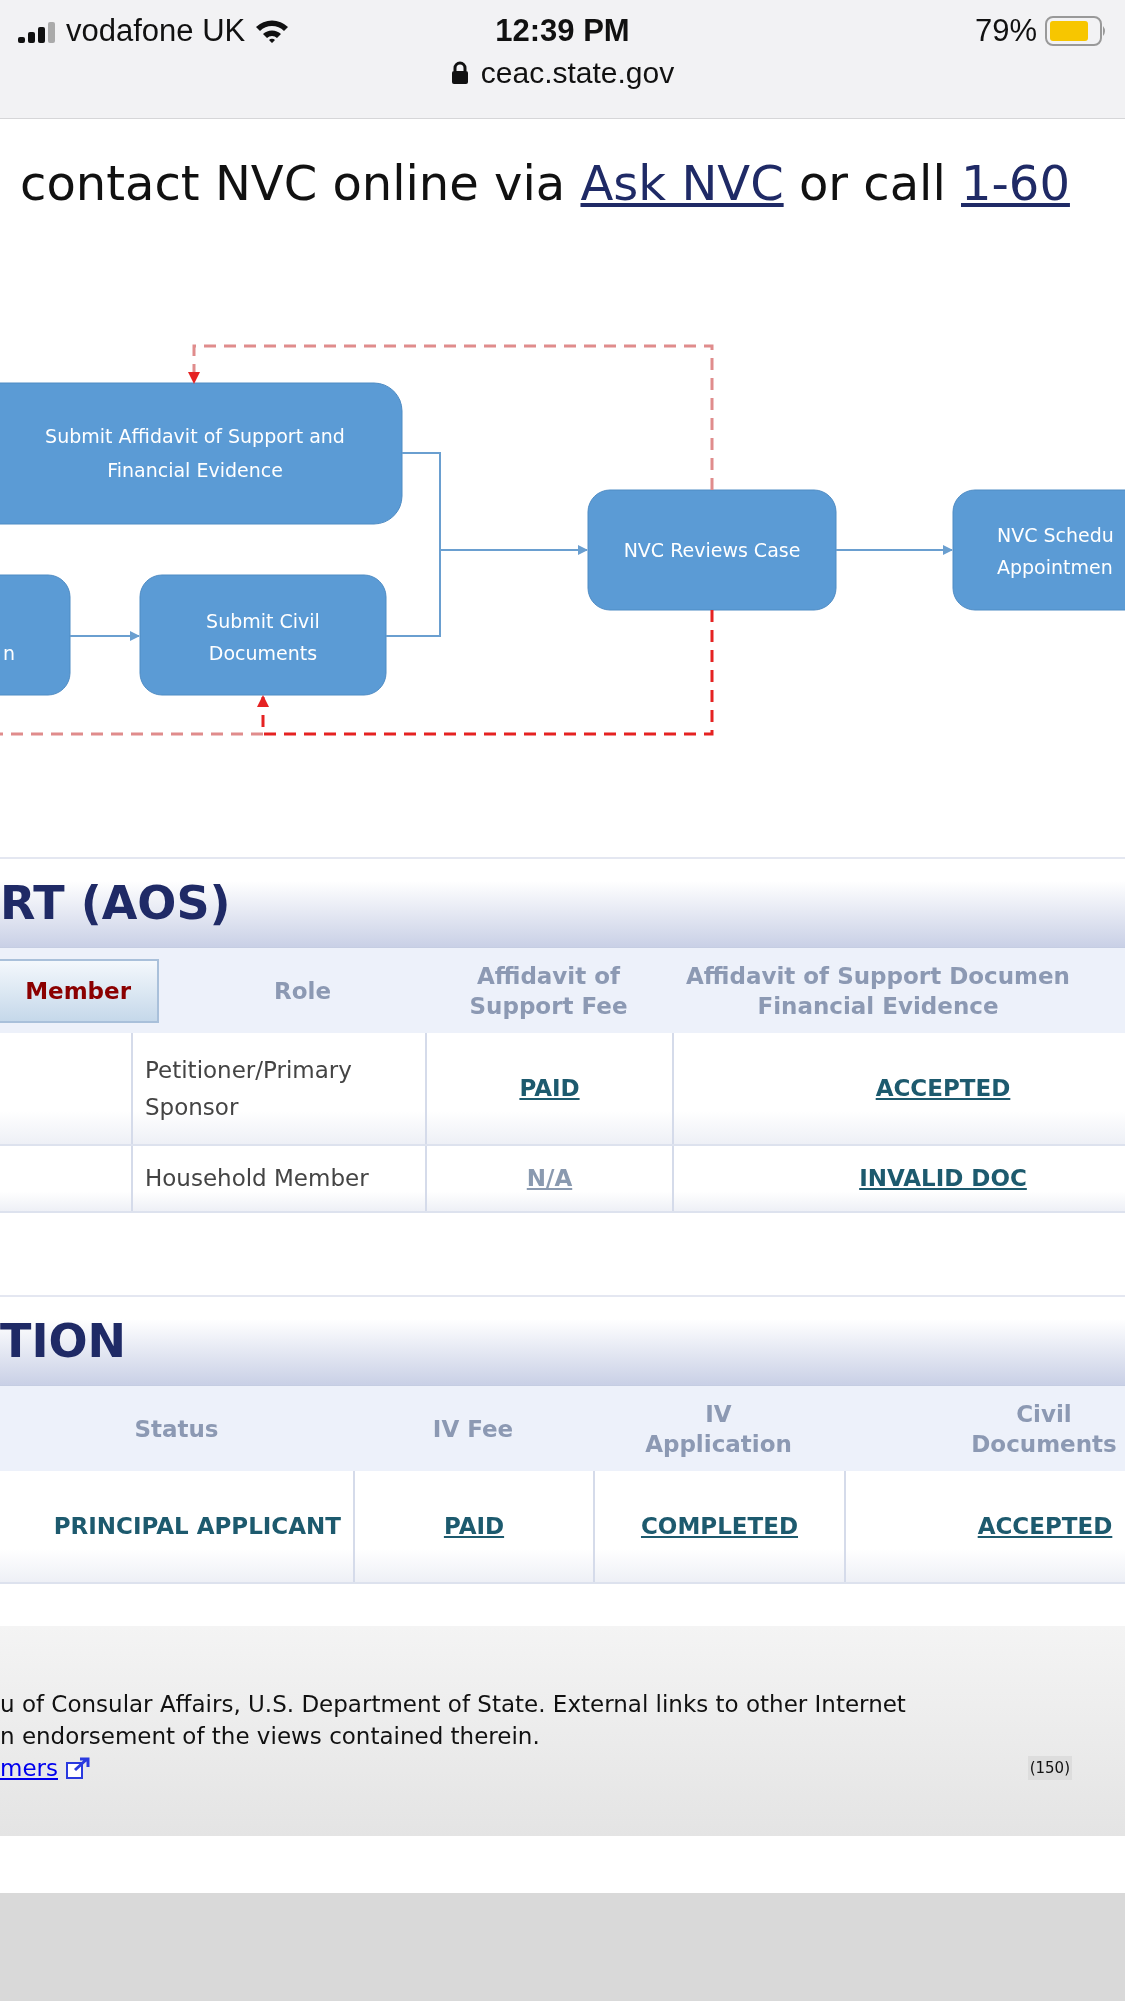  Describe the element at coordinates (453, 1704) in the screenshot. I see `footer-text: u of Consular Affairs, U.S. Department of State. External links to other Internet` at that location.